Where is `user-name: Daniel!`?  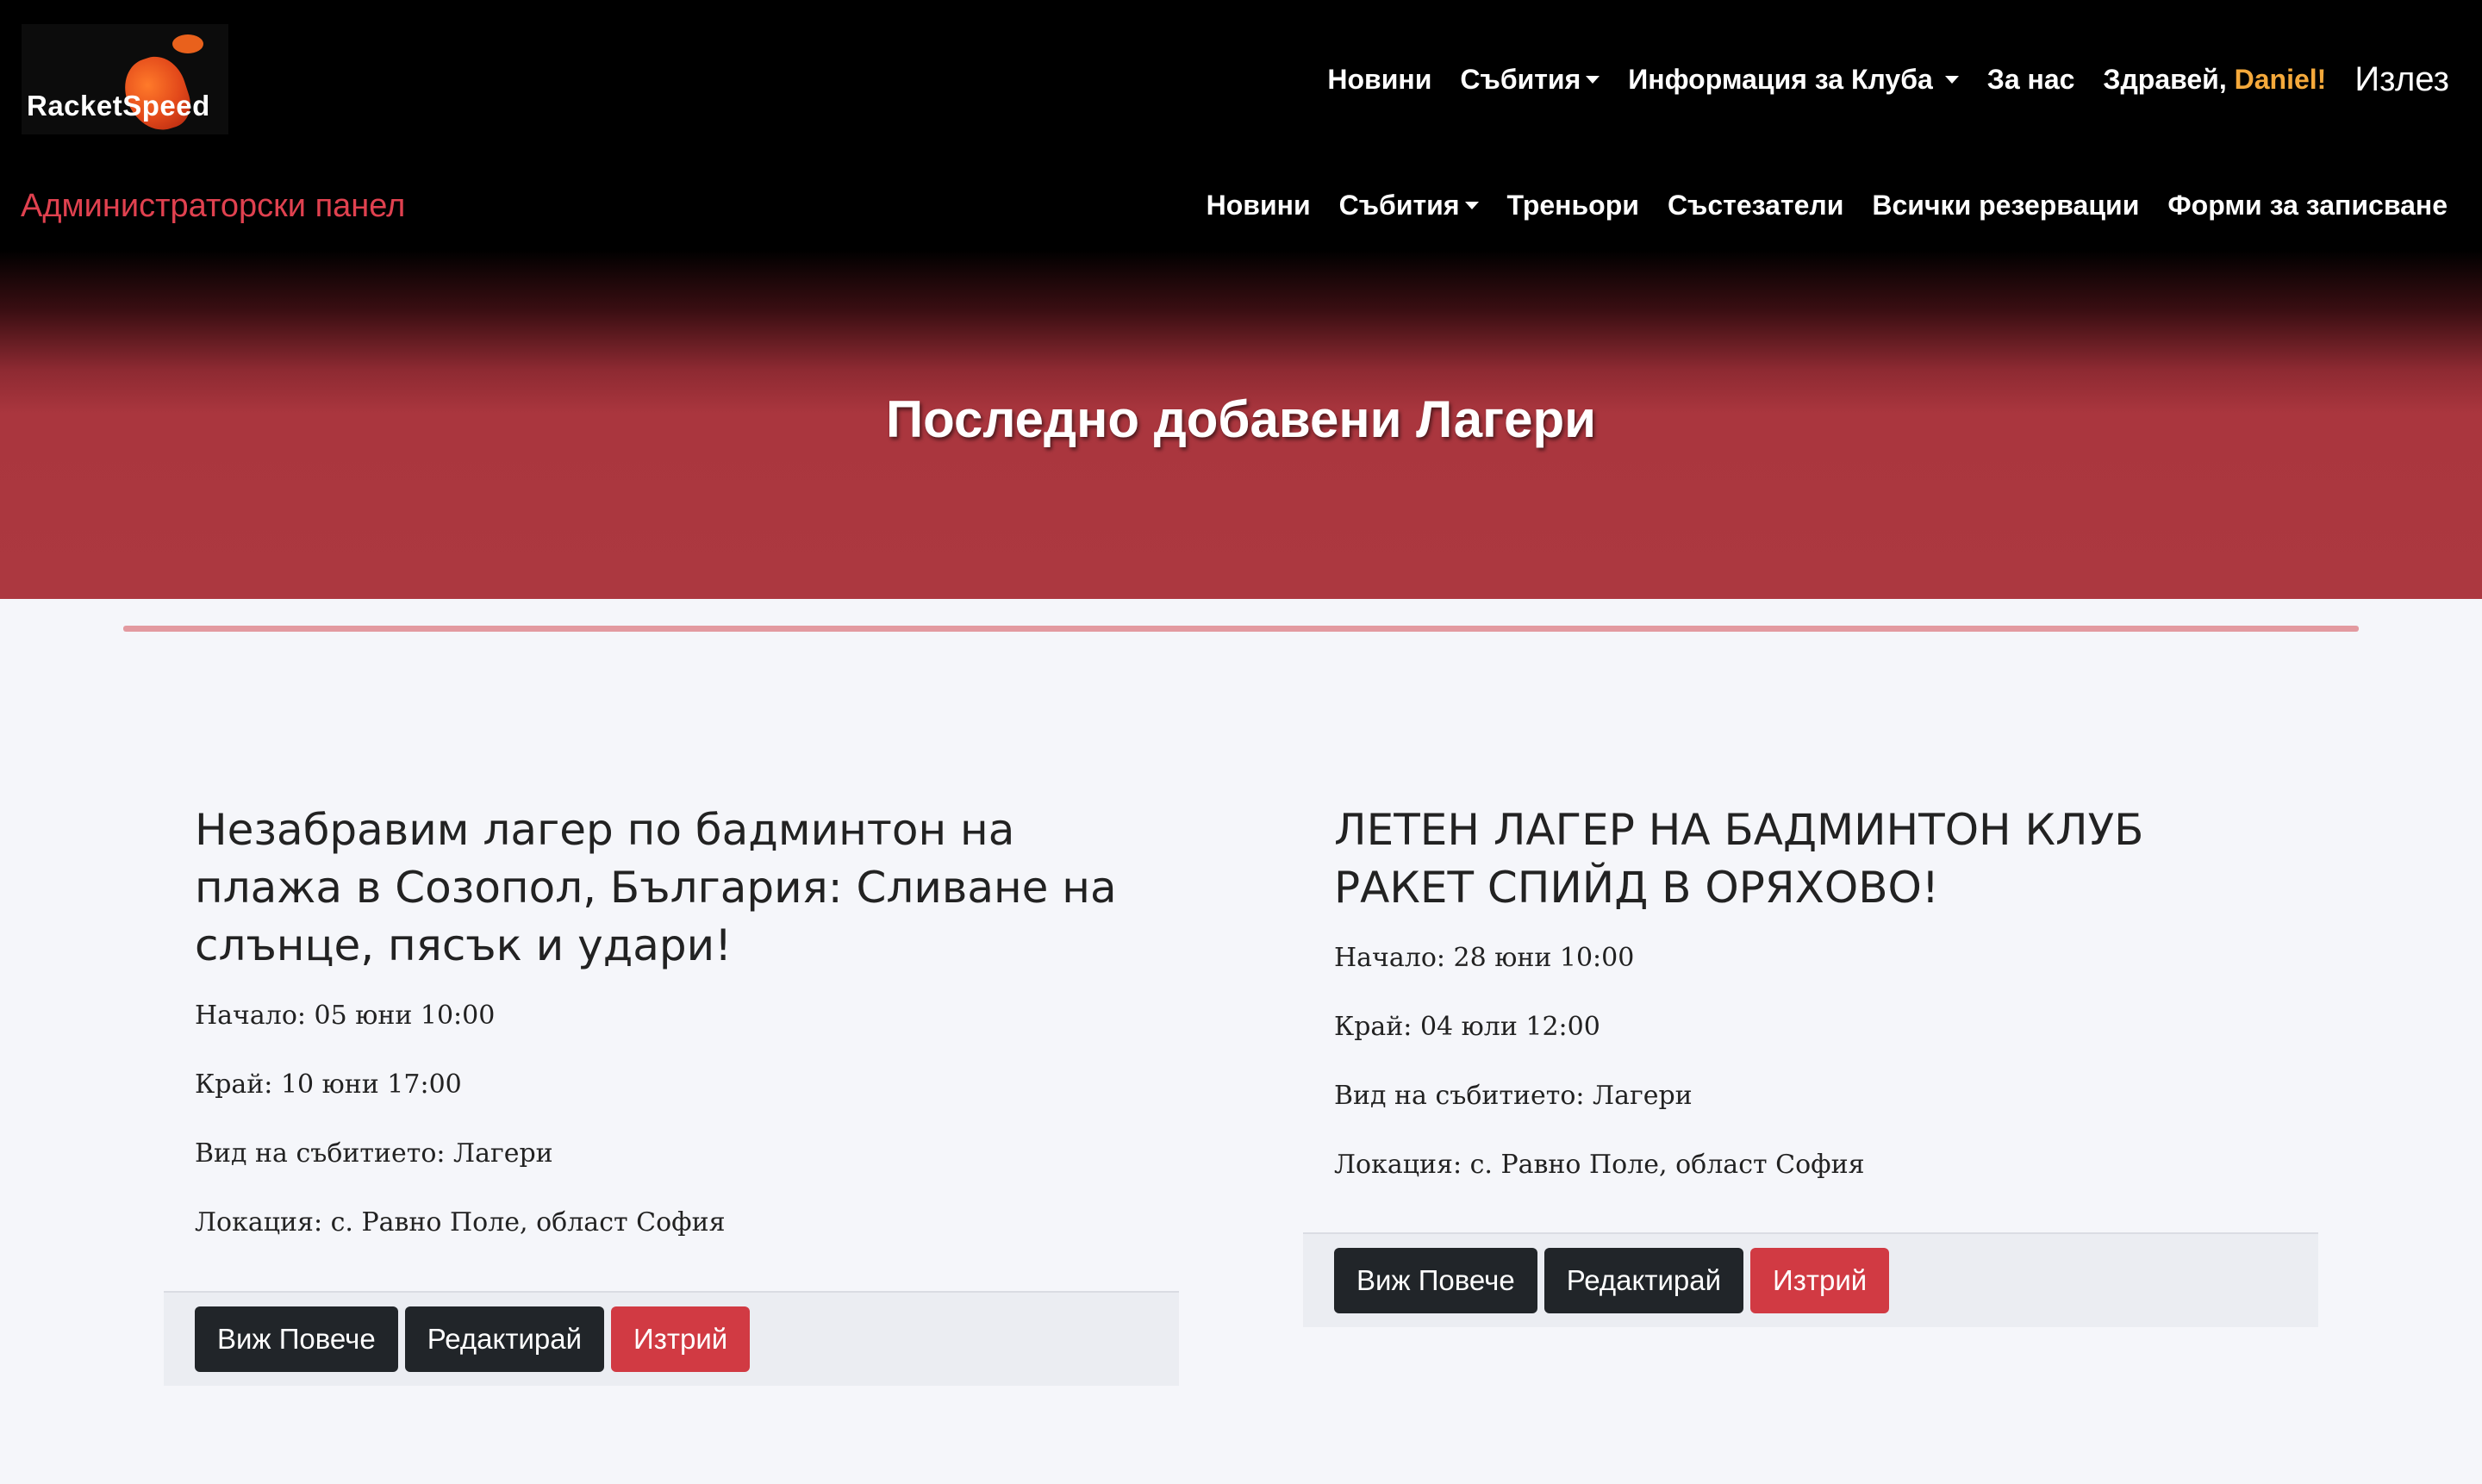 user-name: Daniel! is located at coordinates (2280, 79).